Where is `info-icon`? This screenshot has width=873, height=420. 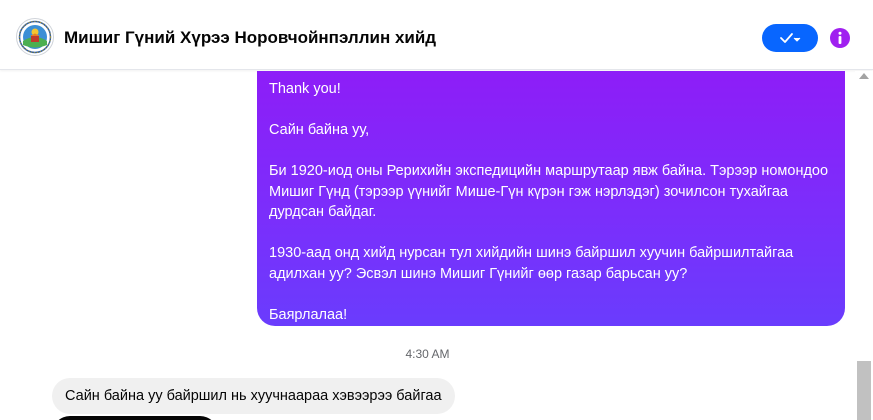
info-icon is located at coordinates (840, 38).